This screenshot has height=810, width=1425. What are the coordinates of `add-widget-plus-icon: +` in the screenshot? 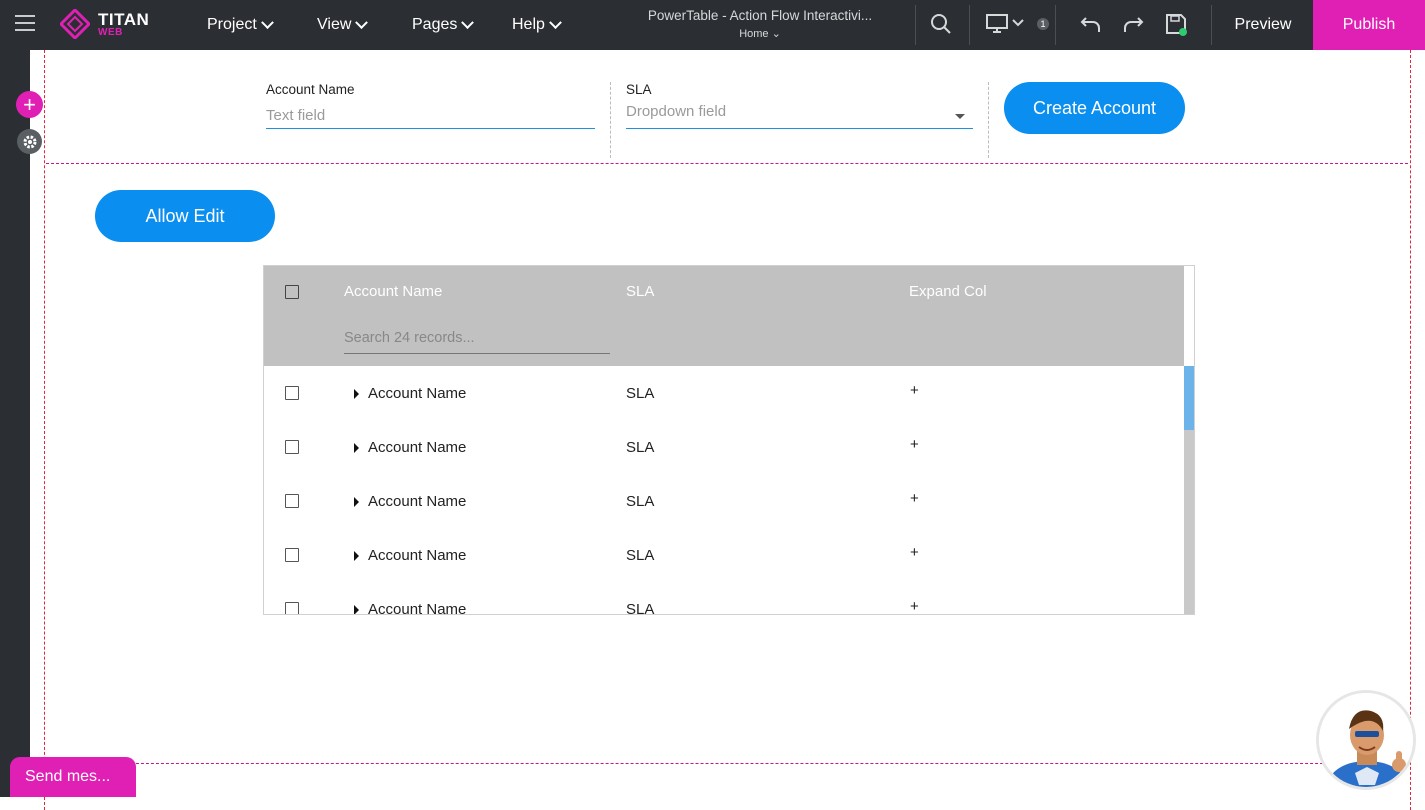 It's located at (29, 104).